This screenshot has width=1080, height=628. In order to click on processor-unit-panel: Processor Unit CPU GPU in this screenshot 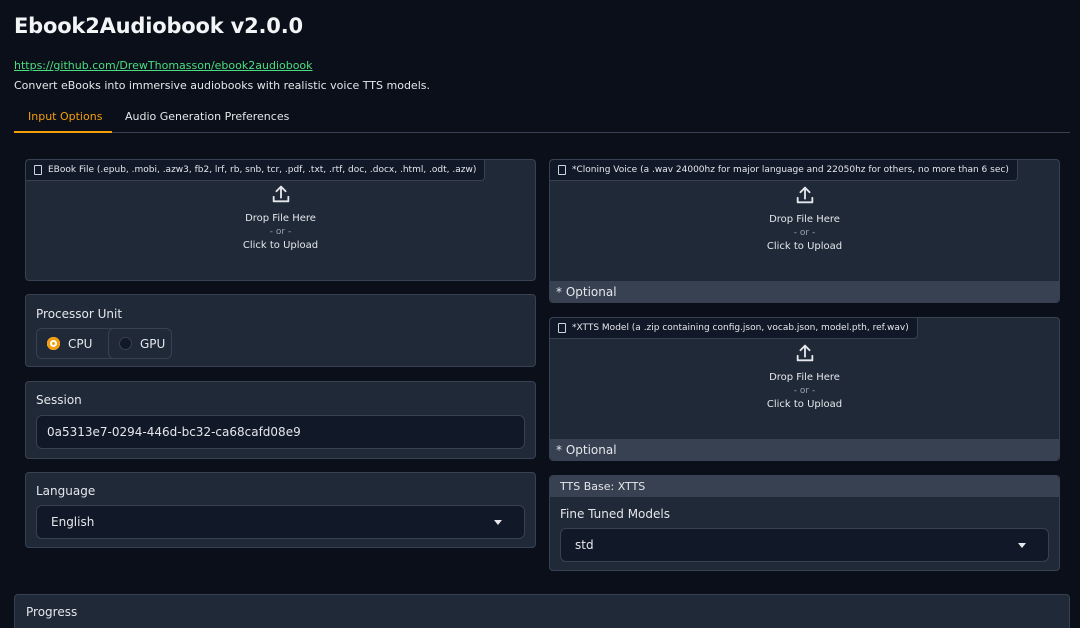, I will do `click(280, 330)`.